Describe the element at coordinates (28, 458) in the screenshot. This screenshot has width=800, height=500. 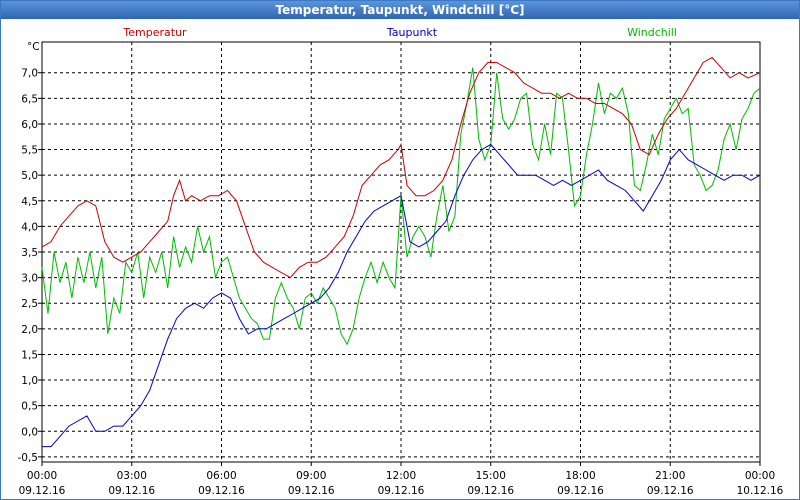
I see `y-tick-label: -0,5` at that location.